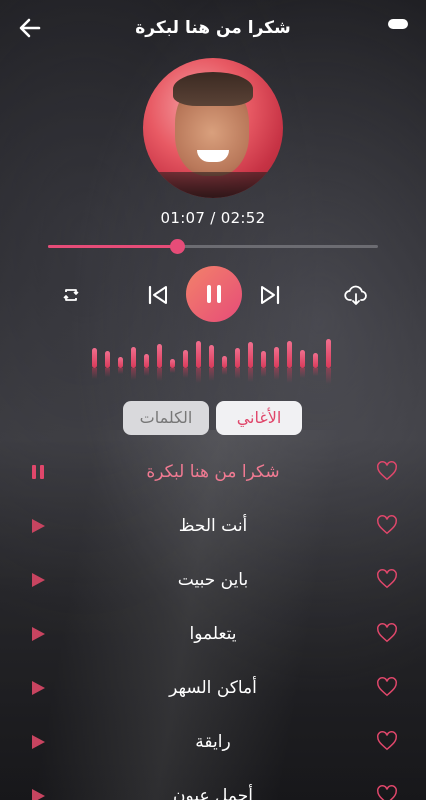 Image resolution: width=426 pixels, height=800 pixels. I want to click on next-button, so click(270, 295).